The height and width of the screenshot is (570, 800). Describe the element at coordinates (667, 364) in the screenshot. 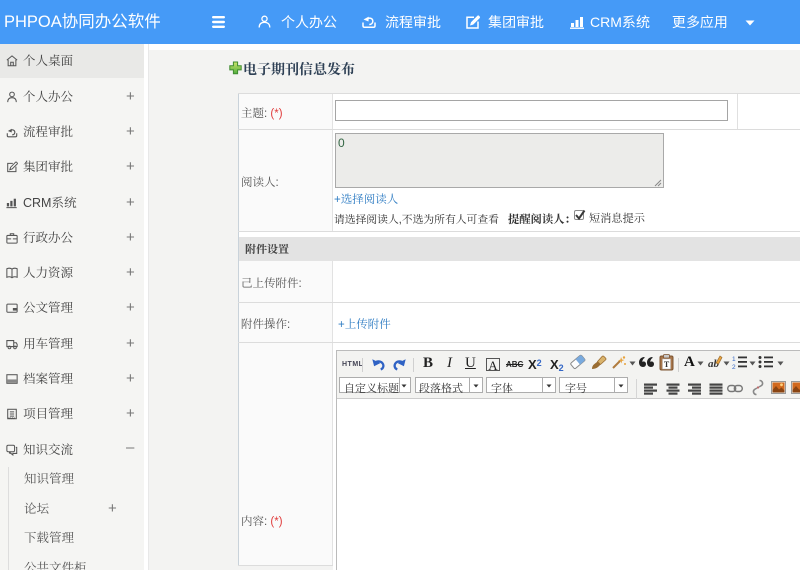

I see `svg-text: T` at that location.